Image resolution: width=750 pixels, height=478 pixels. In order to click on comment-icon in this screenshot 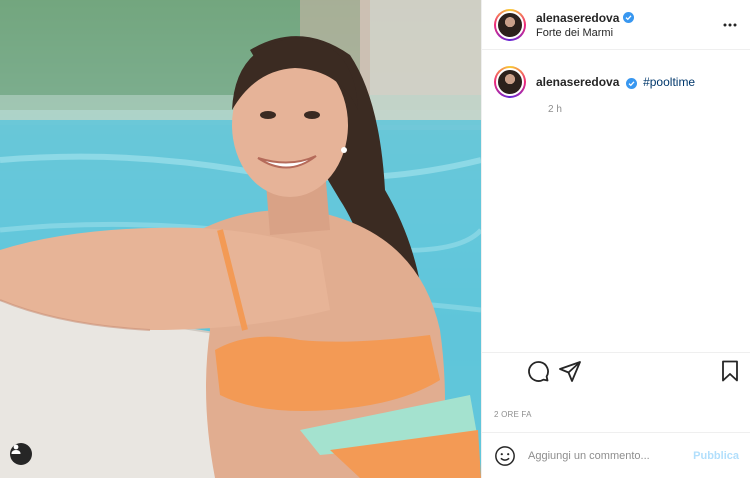, I will do `click(538, 371)`.